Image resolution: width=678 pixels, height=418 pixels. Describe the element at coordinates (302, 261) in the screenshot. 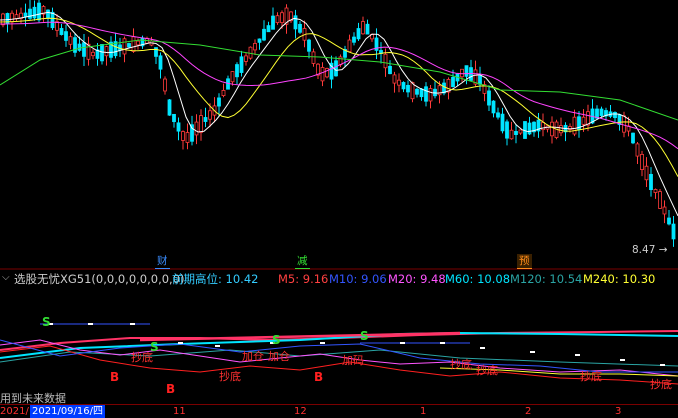

I see `event-marker-reduce: 减` at that location.